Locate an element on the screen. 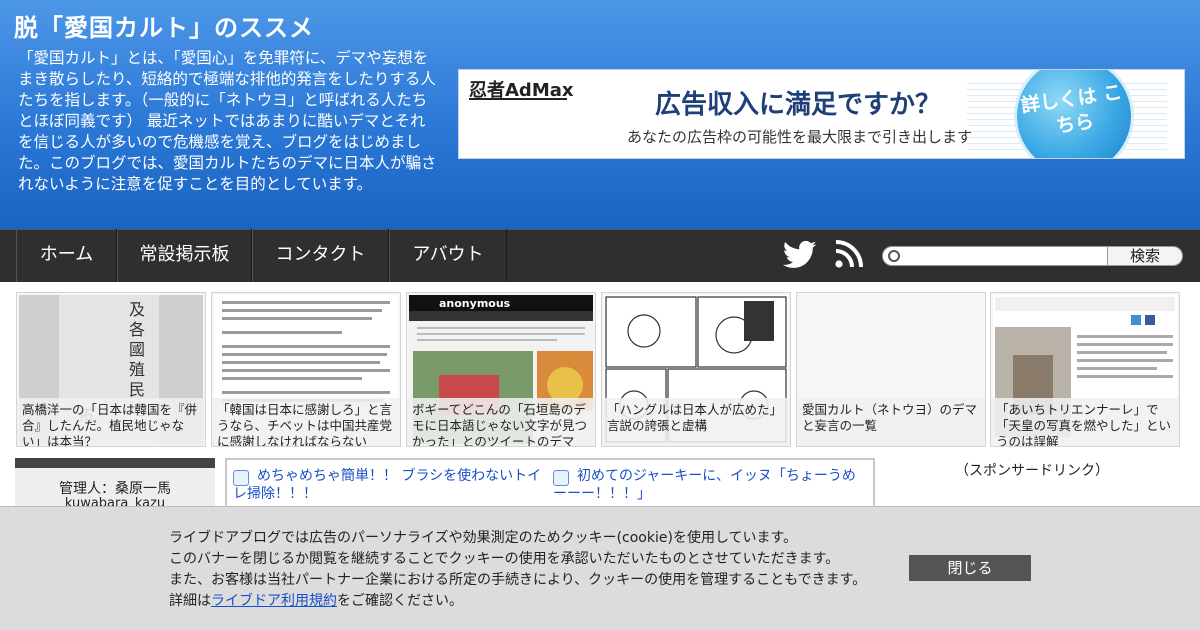  twitter-icon is located at coordinates (800, 255).